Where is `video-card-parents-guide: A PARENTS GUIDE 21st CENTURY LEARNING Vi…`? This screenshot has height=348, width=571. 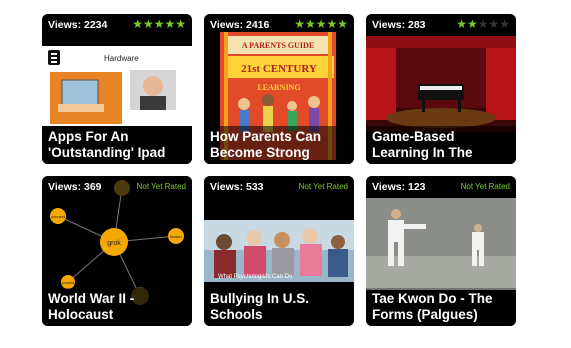
video-card-parents-guide: A PARENTS GUIDE 21st CENTURY LEARNING Vi… is located at coordinates (279, 89).